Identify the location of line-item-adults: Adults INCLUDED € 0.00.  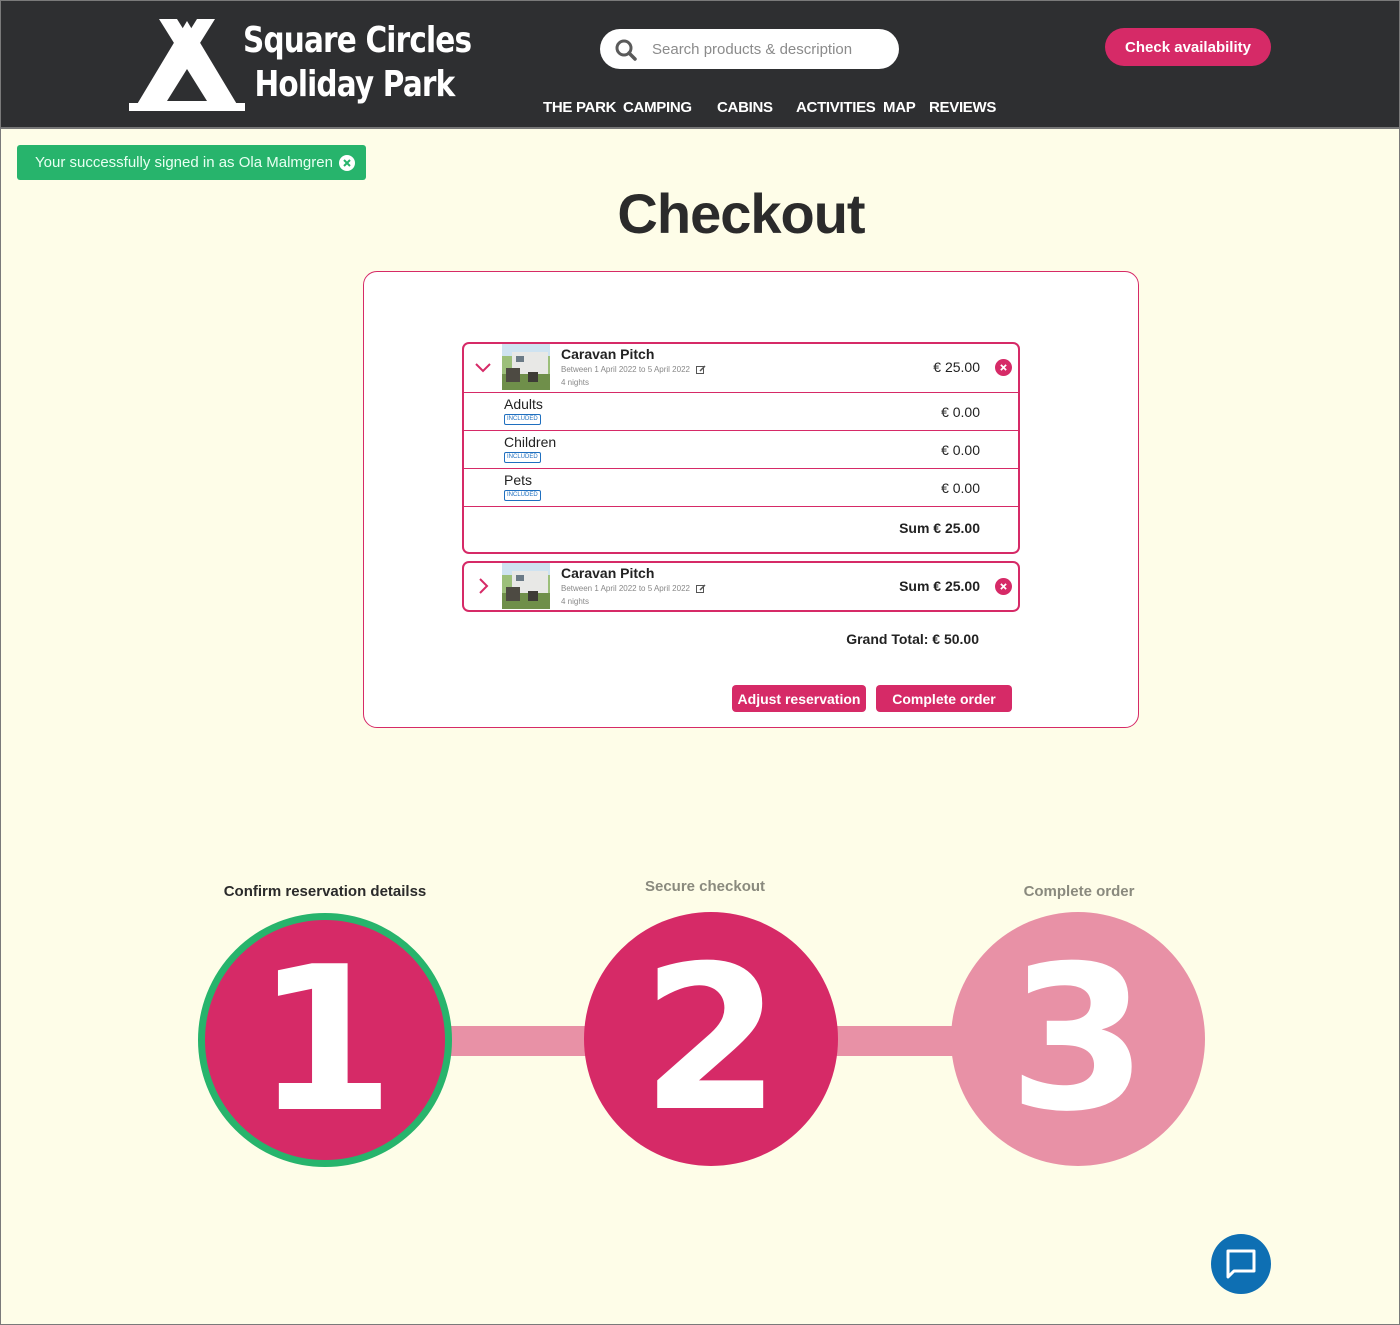
(741, 411).